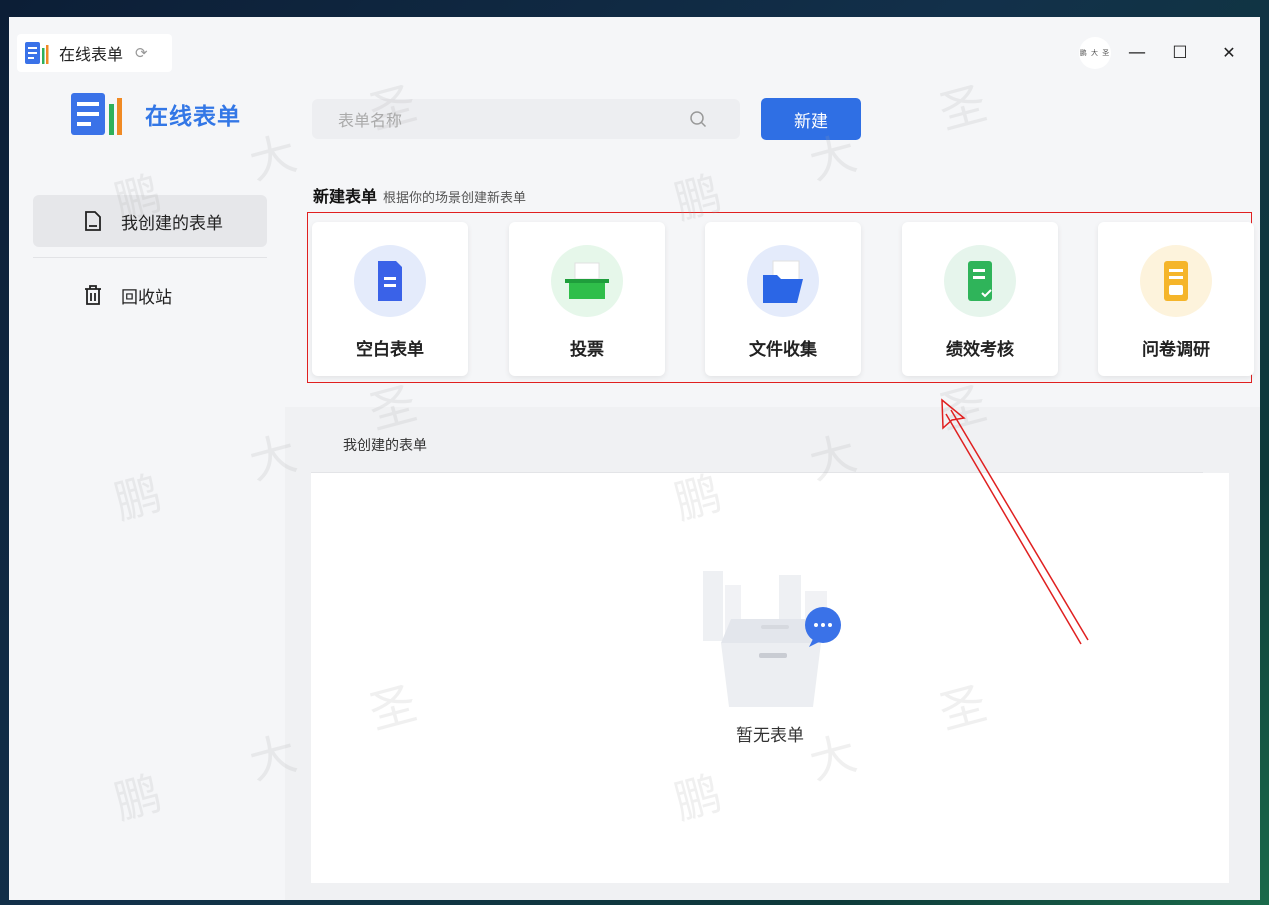 Image resolution: width=1269 pixels, height=905 pixels. I want to click on template-card-blank: 空白表单, so click(390, 299).